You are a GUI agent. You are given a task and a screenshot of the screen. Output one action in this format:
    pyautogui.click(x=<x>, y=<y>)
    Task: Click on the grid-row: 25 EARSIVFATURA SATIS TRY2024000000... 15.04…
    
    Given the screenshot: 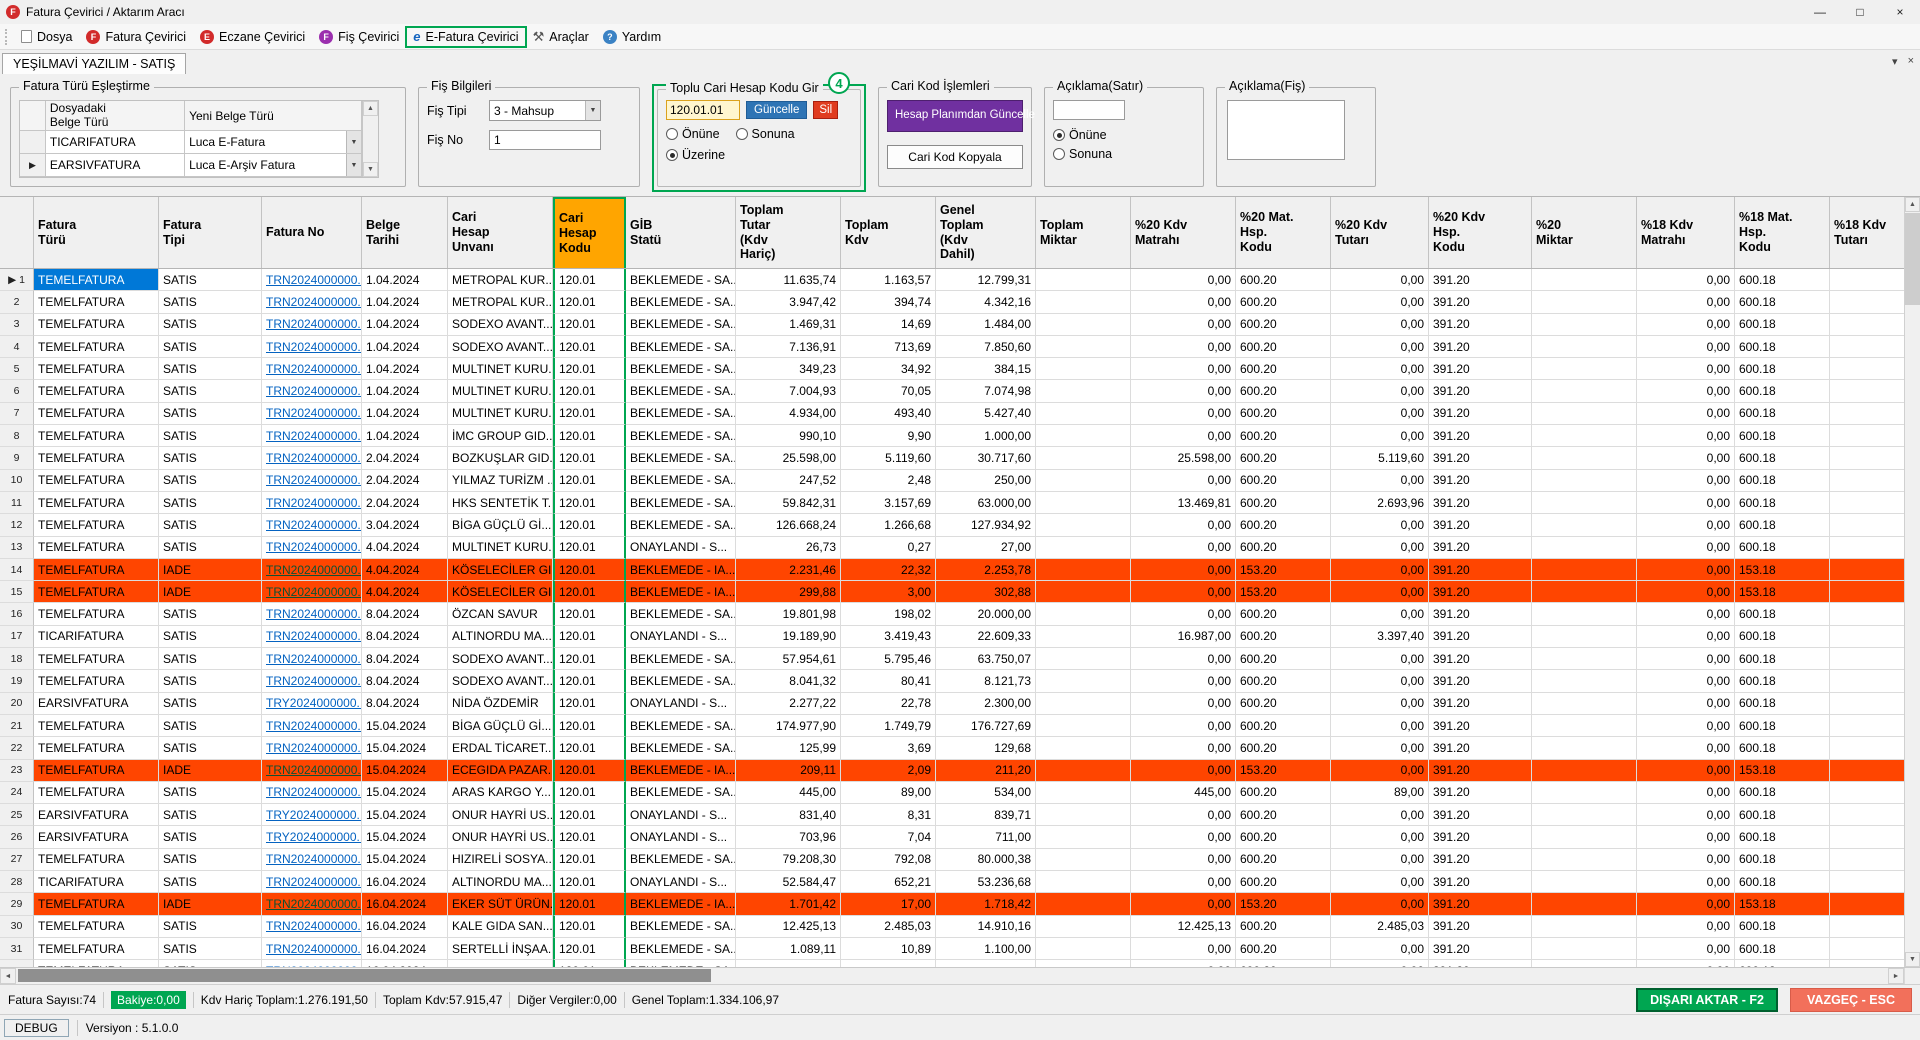 What is the action you would take?
    pyautogui.click(x=952, y=815)
    